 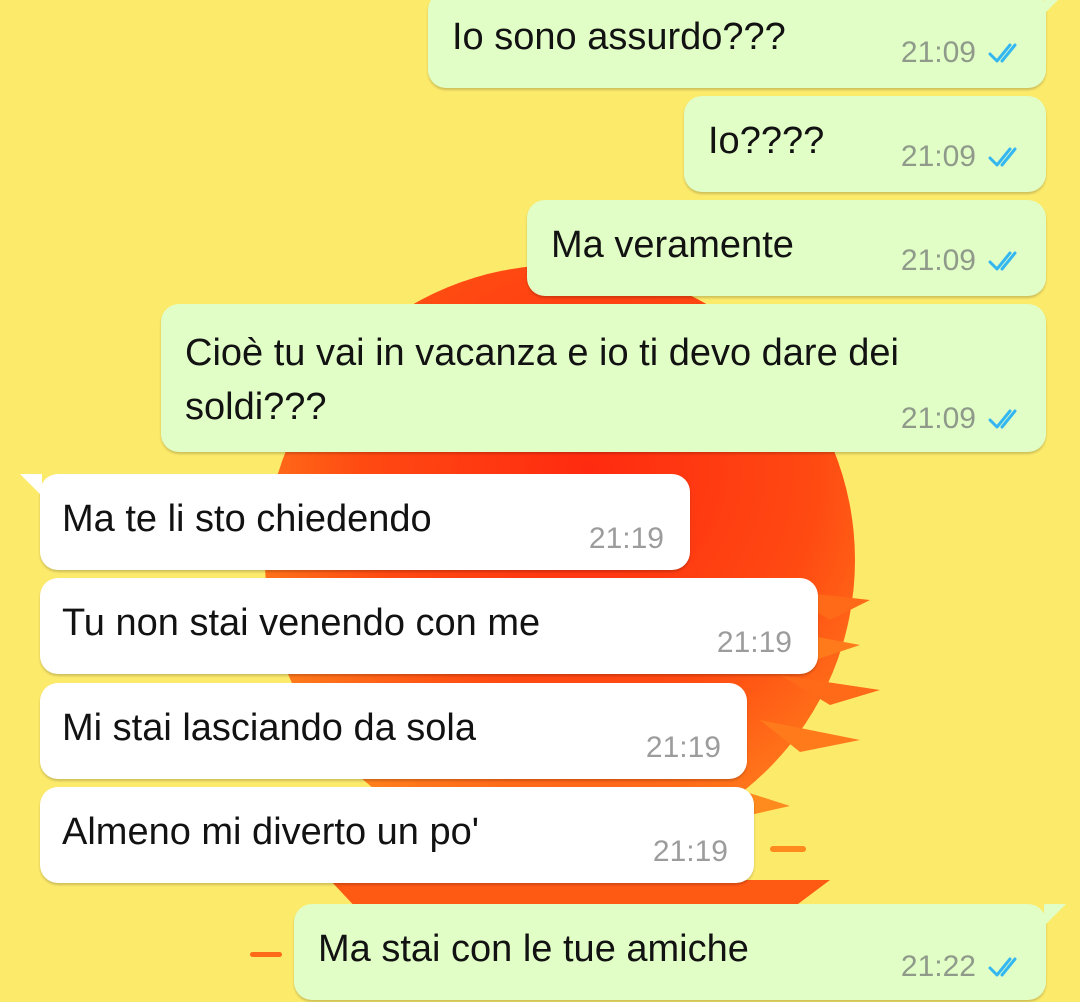 What do you see at coordinates (247, 519) in the screenshot?
I see `message-text: Ma te li sto chiedendo` at bounding box center [247, 519].